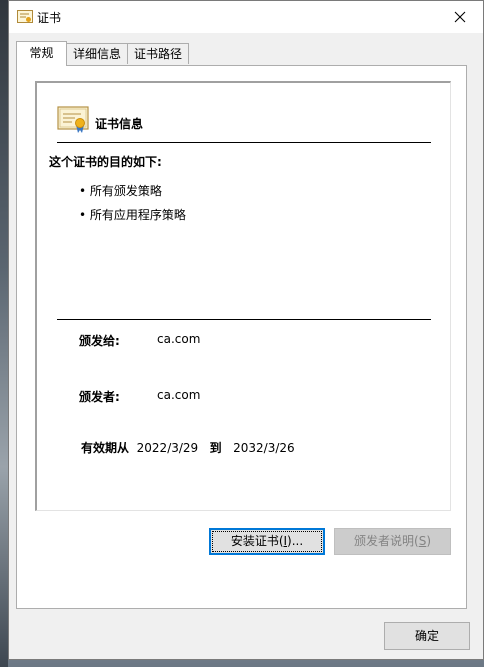 The image size is (484, 667). Describe the element at coordinates (427, 636) in the screenshot. I see `ok-button: 确定` at that location.